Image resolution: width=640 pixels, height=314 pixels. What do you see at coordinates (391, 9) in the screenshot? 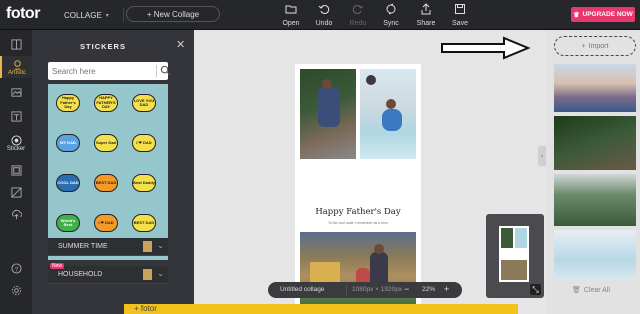
I see `sync-icon` at bounding box center [391, 9].